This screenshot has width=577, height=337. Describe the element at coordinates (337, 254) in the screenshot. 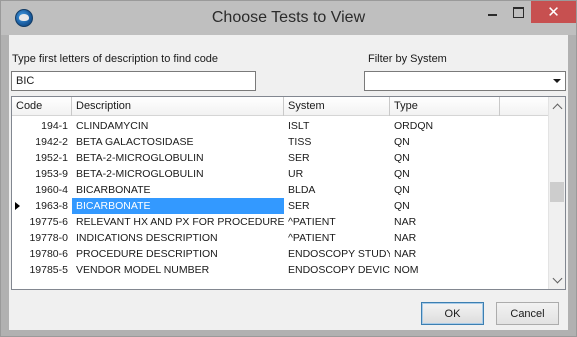

I see `cell-system: ENDOSCOPY STUDY` at that location.